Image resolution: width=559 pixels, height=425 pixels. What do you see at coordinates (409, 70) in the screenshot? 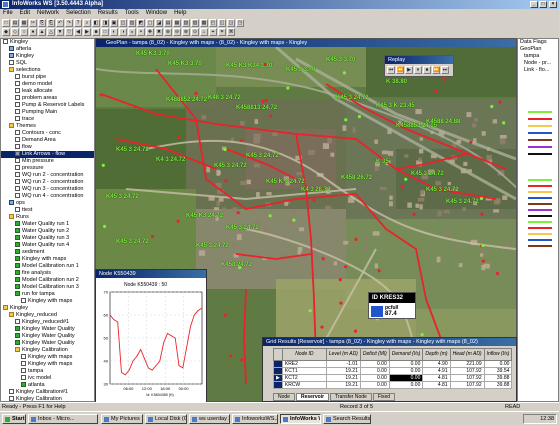
I see `play-icon: ▶` at bounding box center [409, 70].